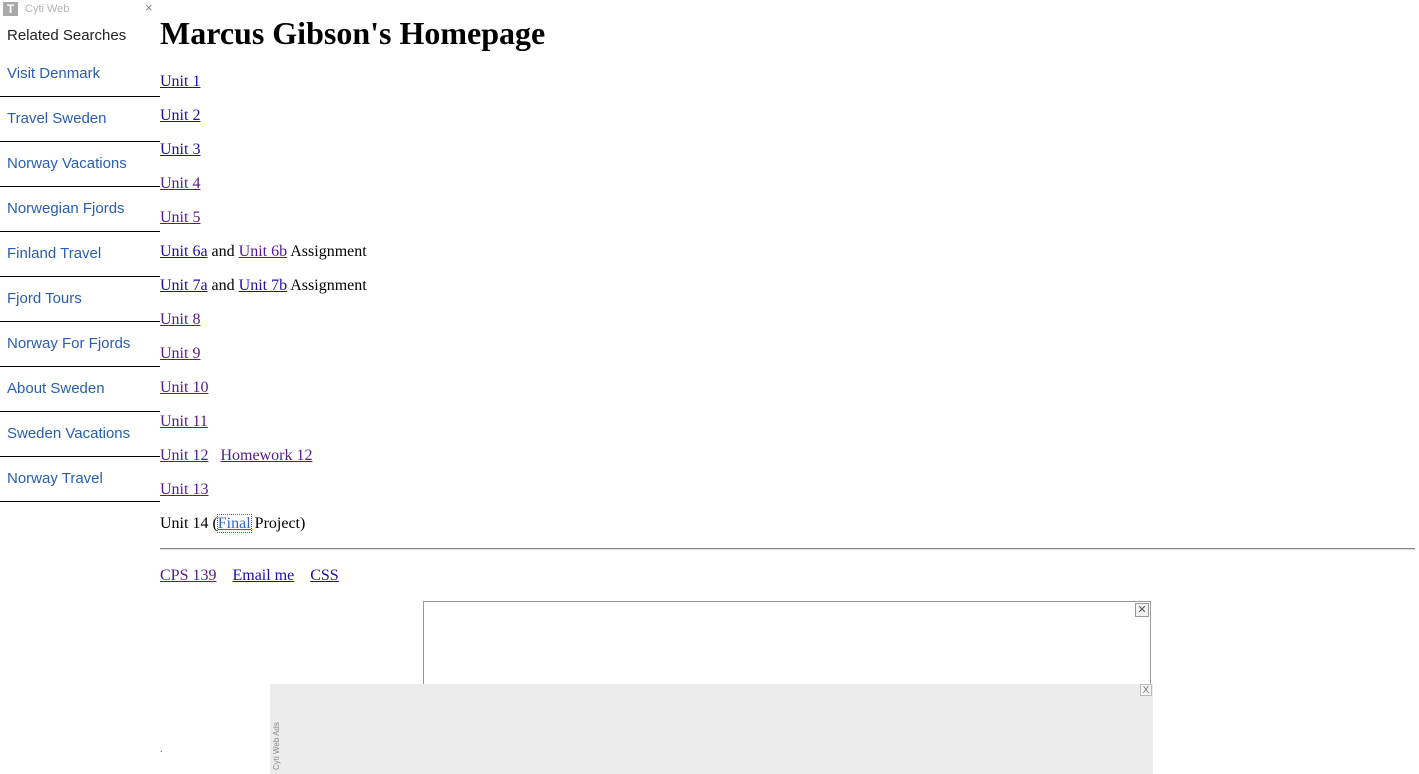  I want to click on related-search-norwegian-fjords: Norwegian Fjords, so click(80, 209).